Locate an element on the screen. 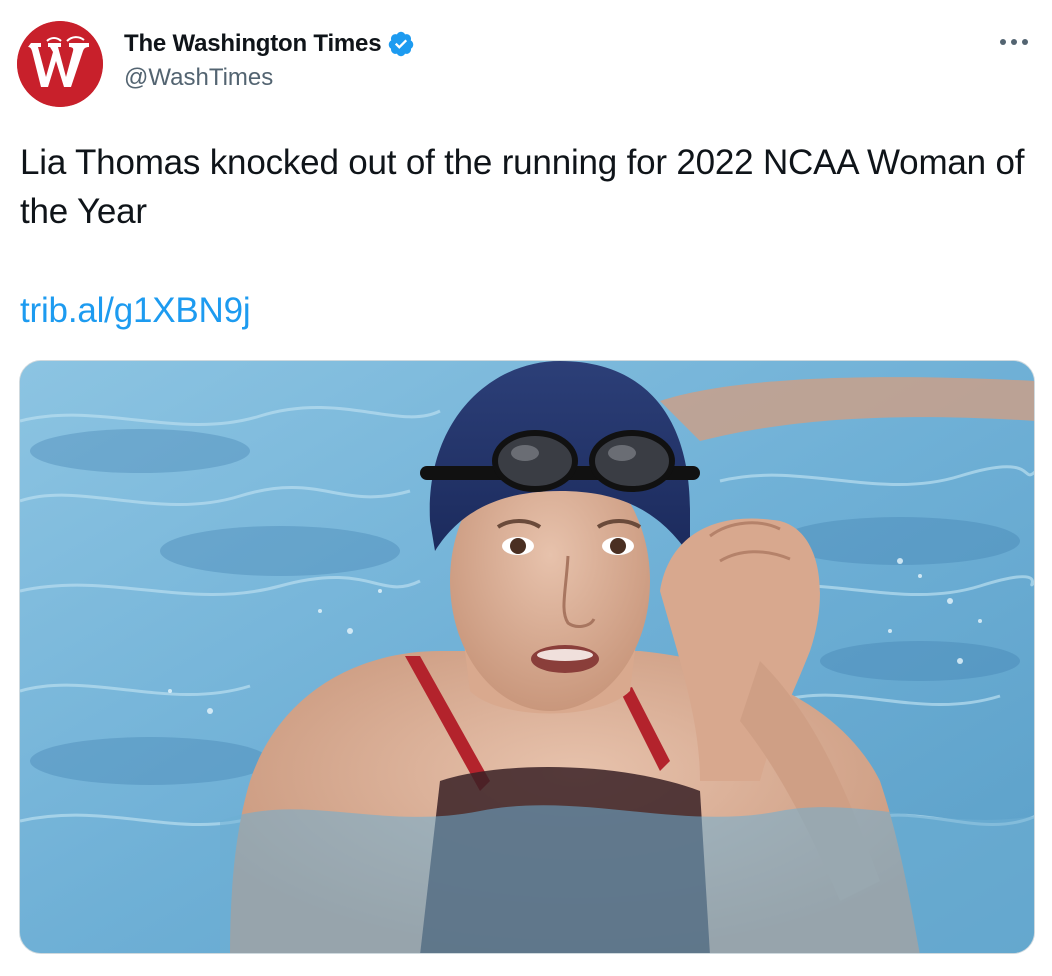 The height and width of the screenshot is (976, 1052). more-horizontal-icon is located at coordinates (1014, 42).